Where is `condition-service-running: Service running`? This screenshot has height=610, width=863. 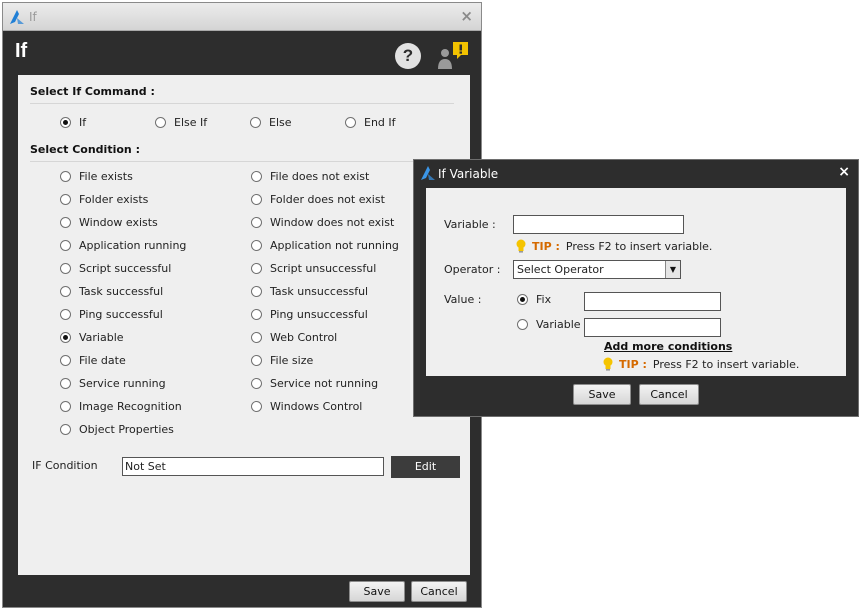
condition-service-running: Service running is located at coordinates (113, 383).